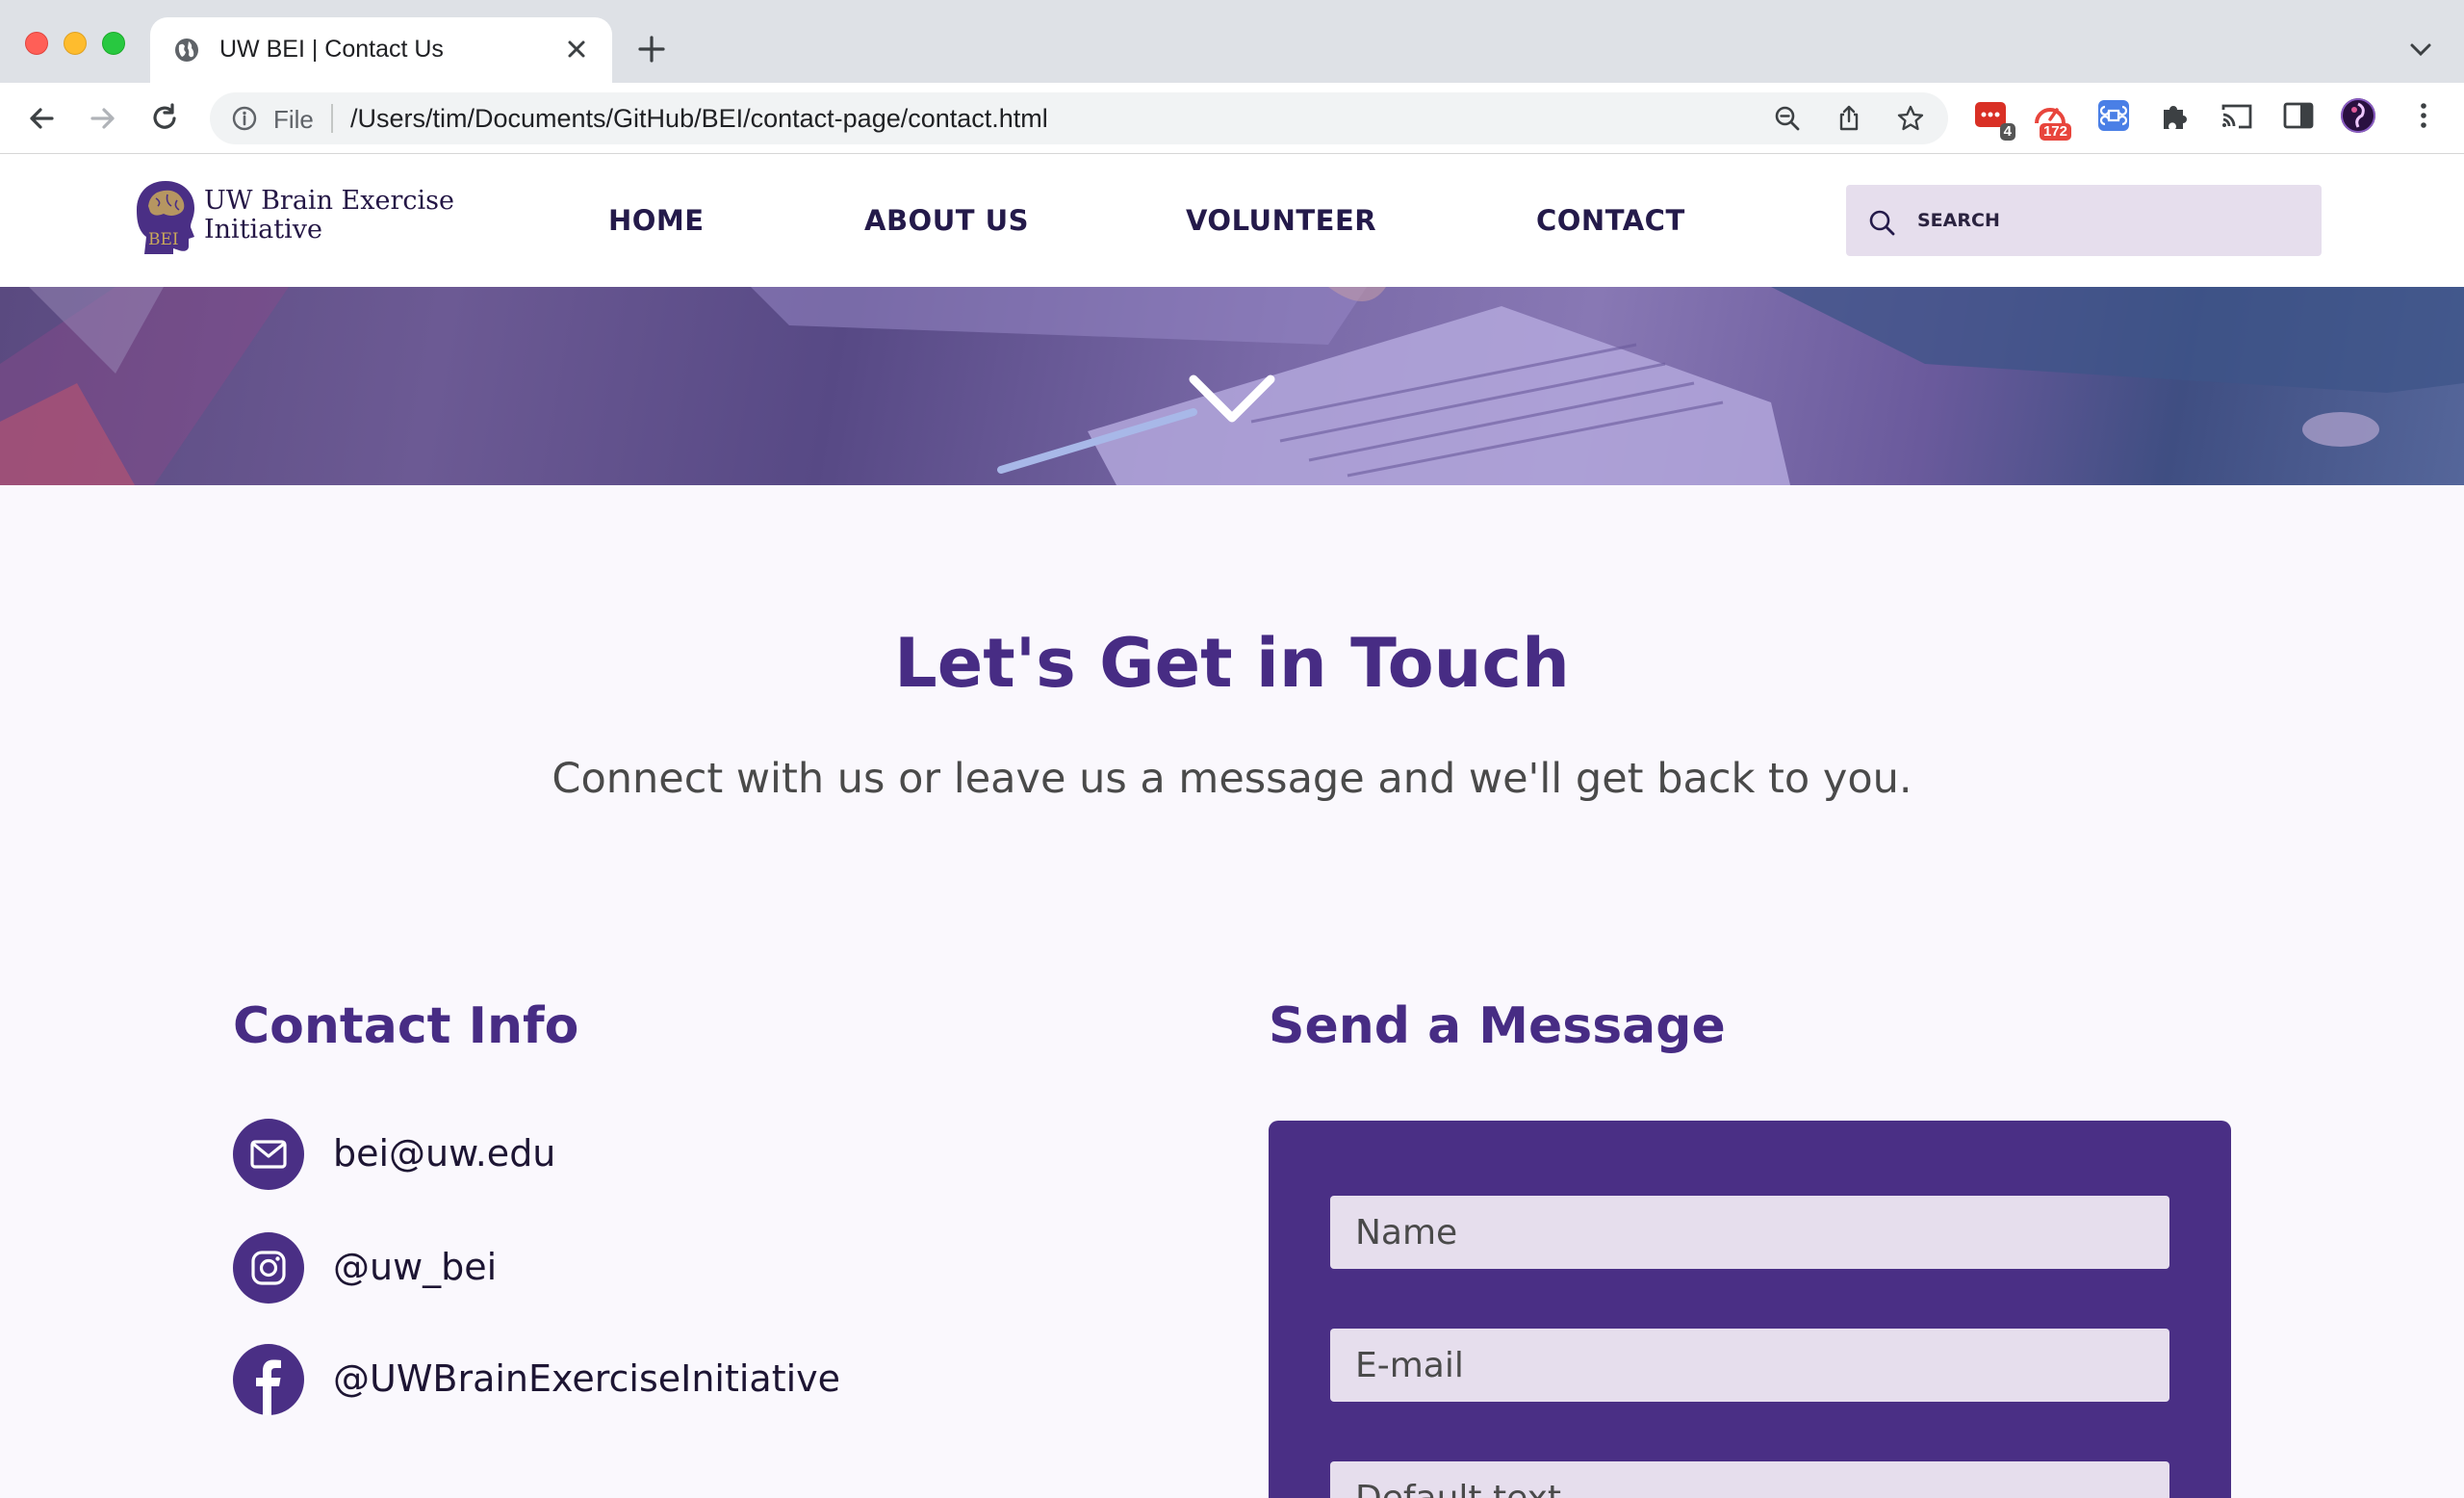  Describe the element at coordinates (113, 43) in the screenshot. I see `window-zoom-button` at that location.